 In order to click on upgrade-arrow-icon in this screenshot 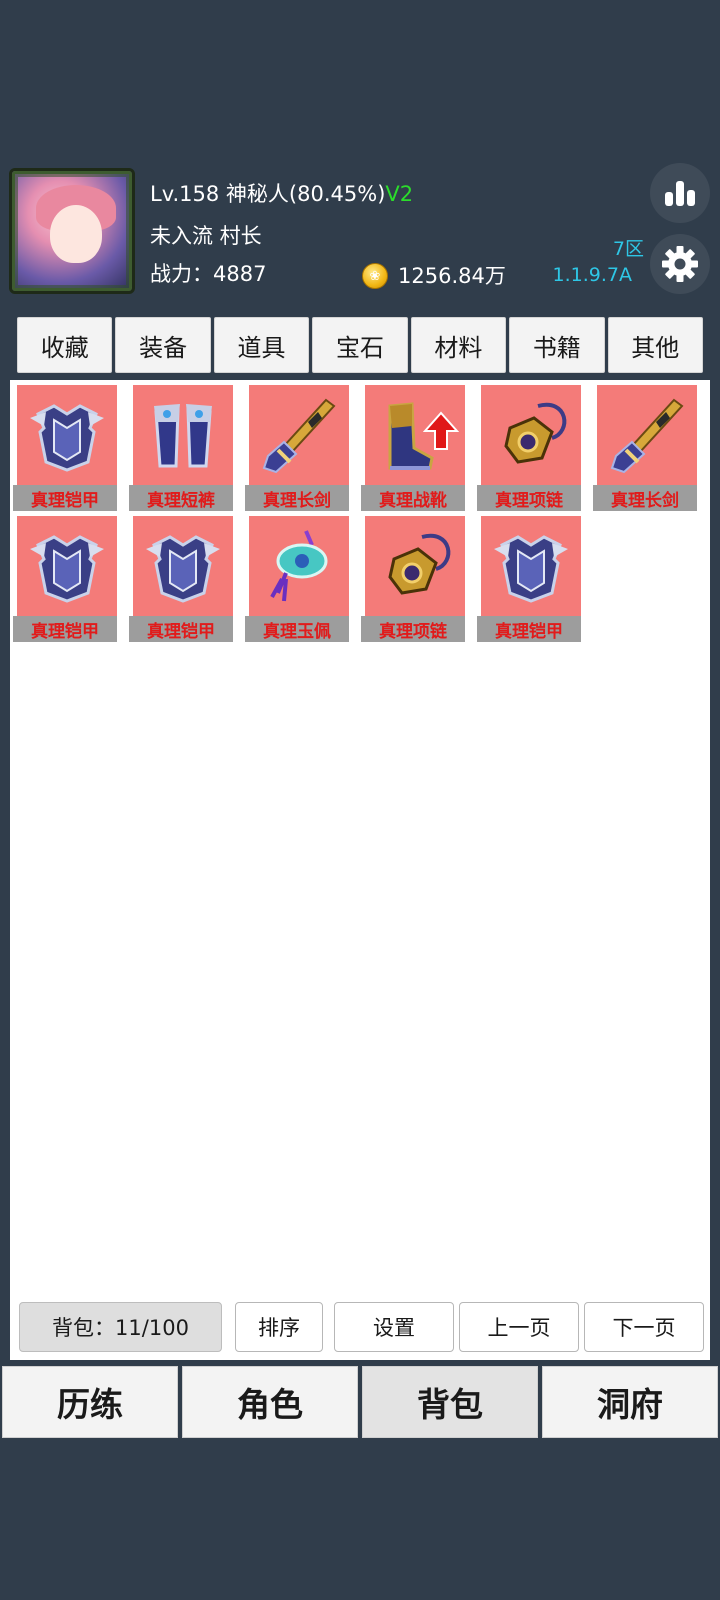, I will do `click(441, 430)`.